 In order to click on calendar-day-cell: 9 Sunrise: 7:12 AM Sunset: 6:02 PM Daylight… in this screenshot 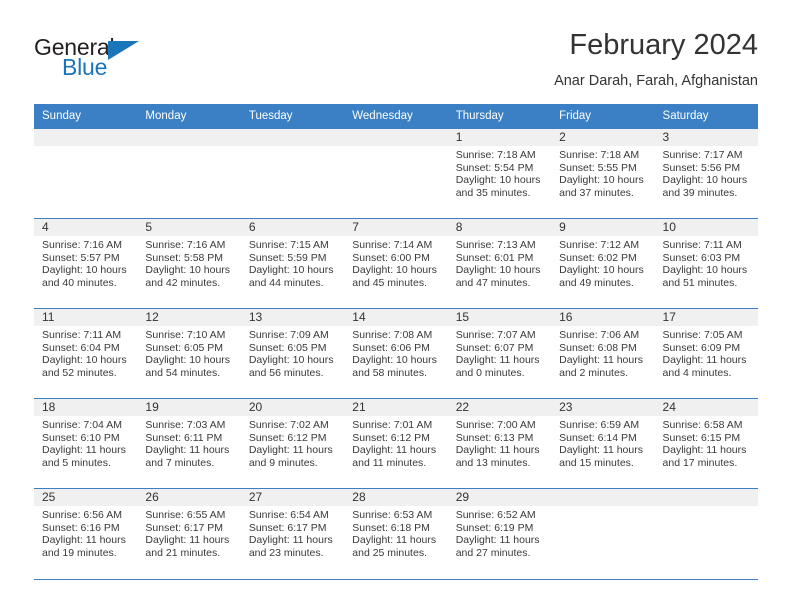, I will do `click(603, 263)`.